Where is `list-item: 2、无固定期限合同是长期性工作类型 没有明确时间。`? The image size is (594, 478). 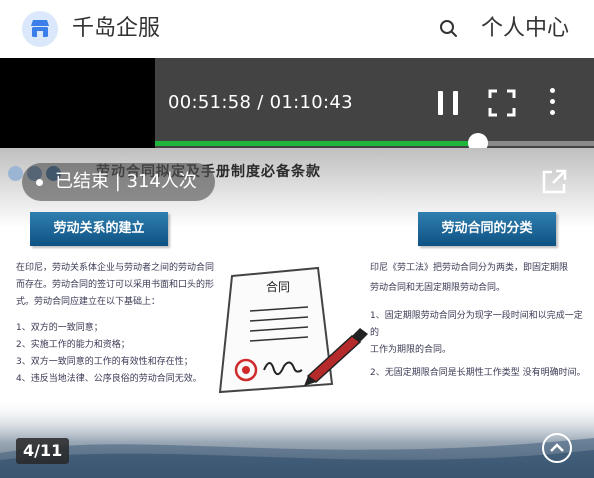
list-item: 2、无固定期限合同是长期性工作类型 没有明确时间。 is located at coordinates (478, 373).